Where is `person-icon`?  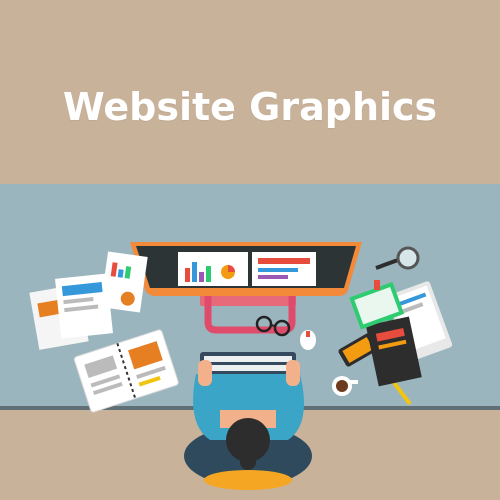
person-icon is located at coordinates (248, 425).